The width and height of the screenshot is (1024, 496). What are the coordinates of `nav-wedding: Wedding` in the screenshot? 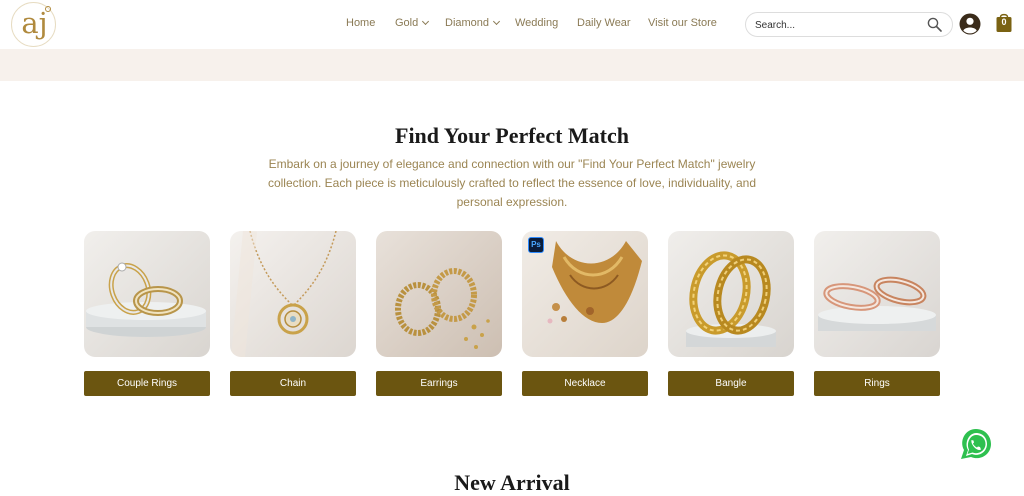 It's located at (536, 25).